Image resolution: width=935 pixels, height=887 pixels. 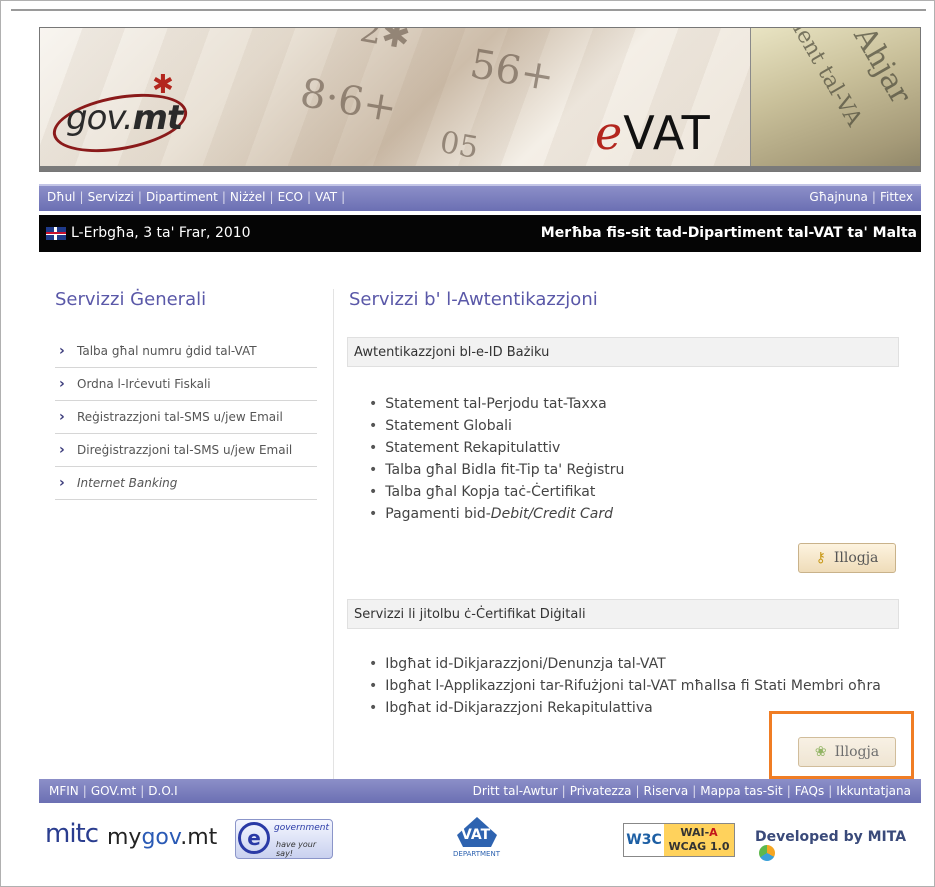 What do you see at coordinates (162, 791) in the screenshot?
I see `footer-link-doi: D.O.I` at bounding box center [162, 791].